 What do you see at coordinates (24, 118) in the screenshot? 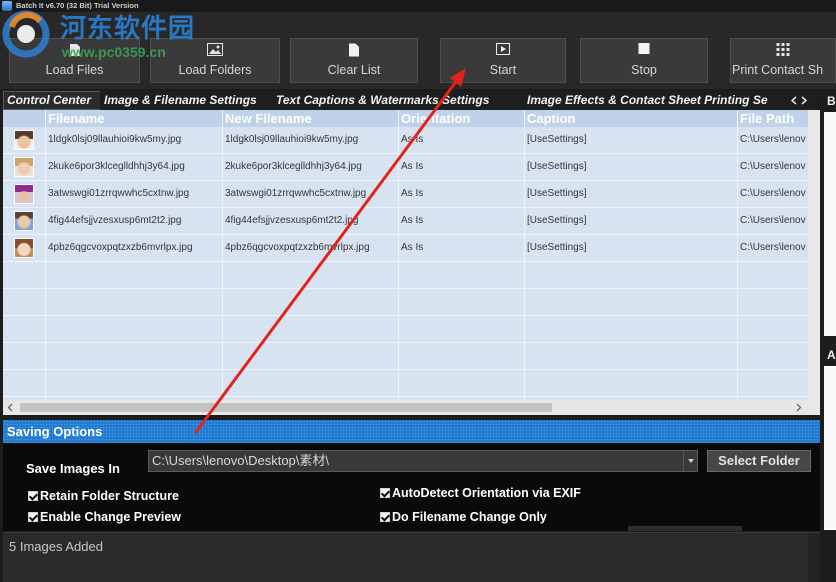
I see `header-thumbnail` at bounding box center [24, 118].